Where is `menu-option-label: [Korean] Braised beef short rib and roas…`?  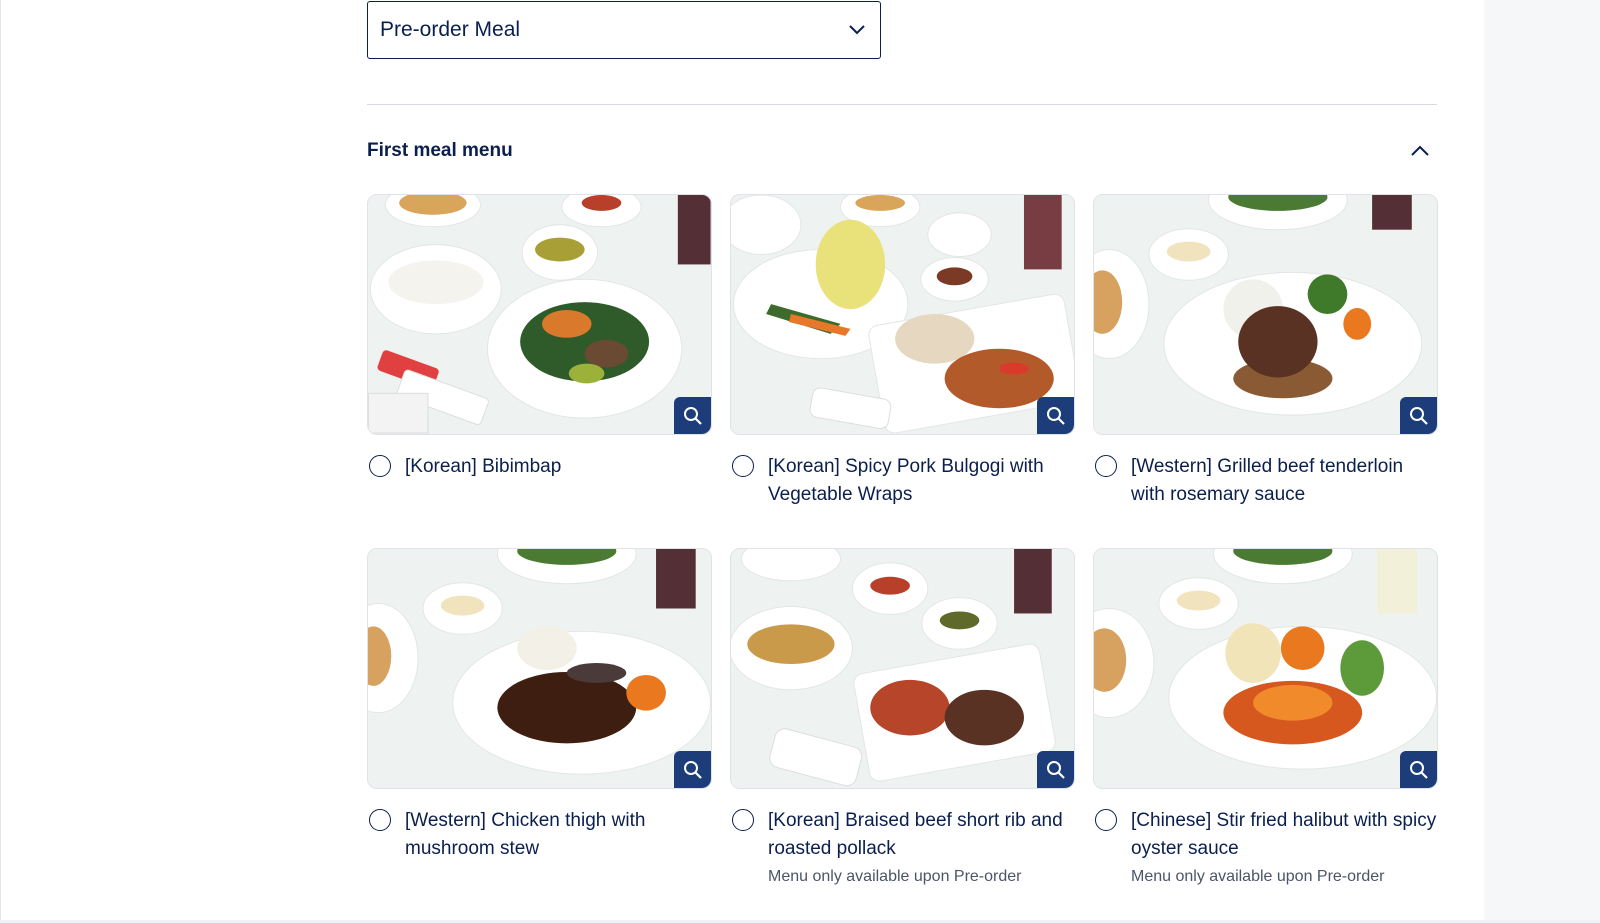
menu-option-label: [Korean] Braised beef short rib and roas… is located at coordinates (915, 834).